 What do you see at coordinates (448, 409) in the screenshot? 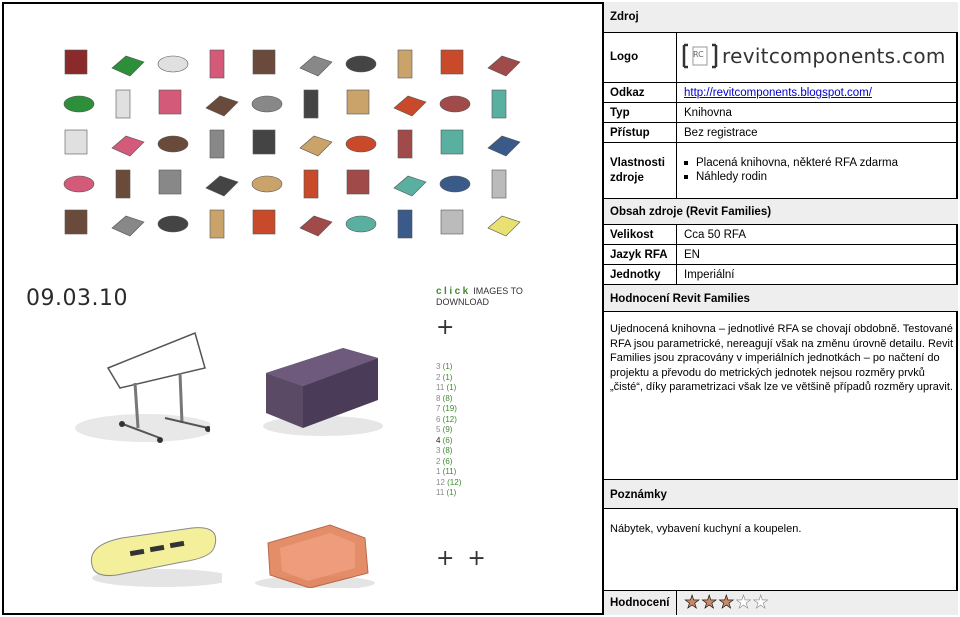
I see `page-link: 7 (19)` at bounding box center [448, 409].